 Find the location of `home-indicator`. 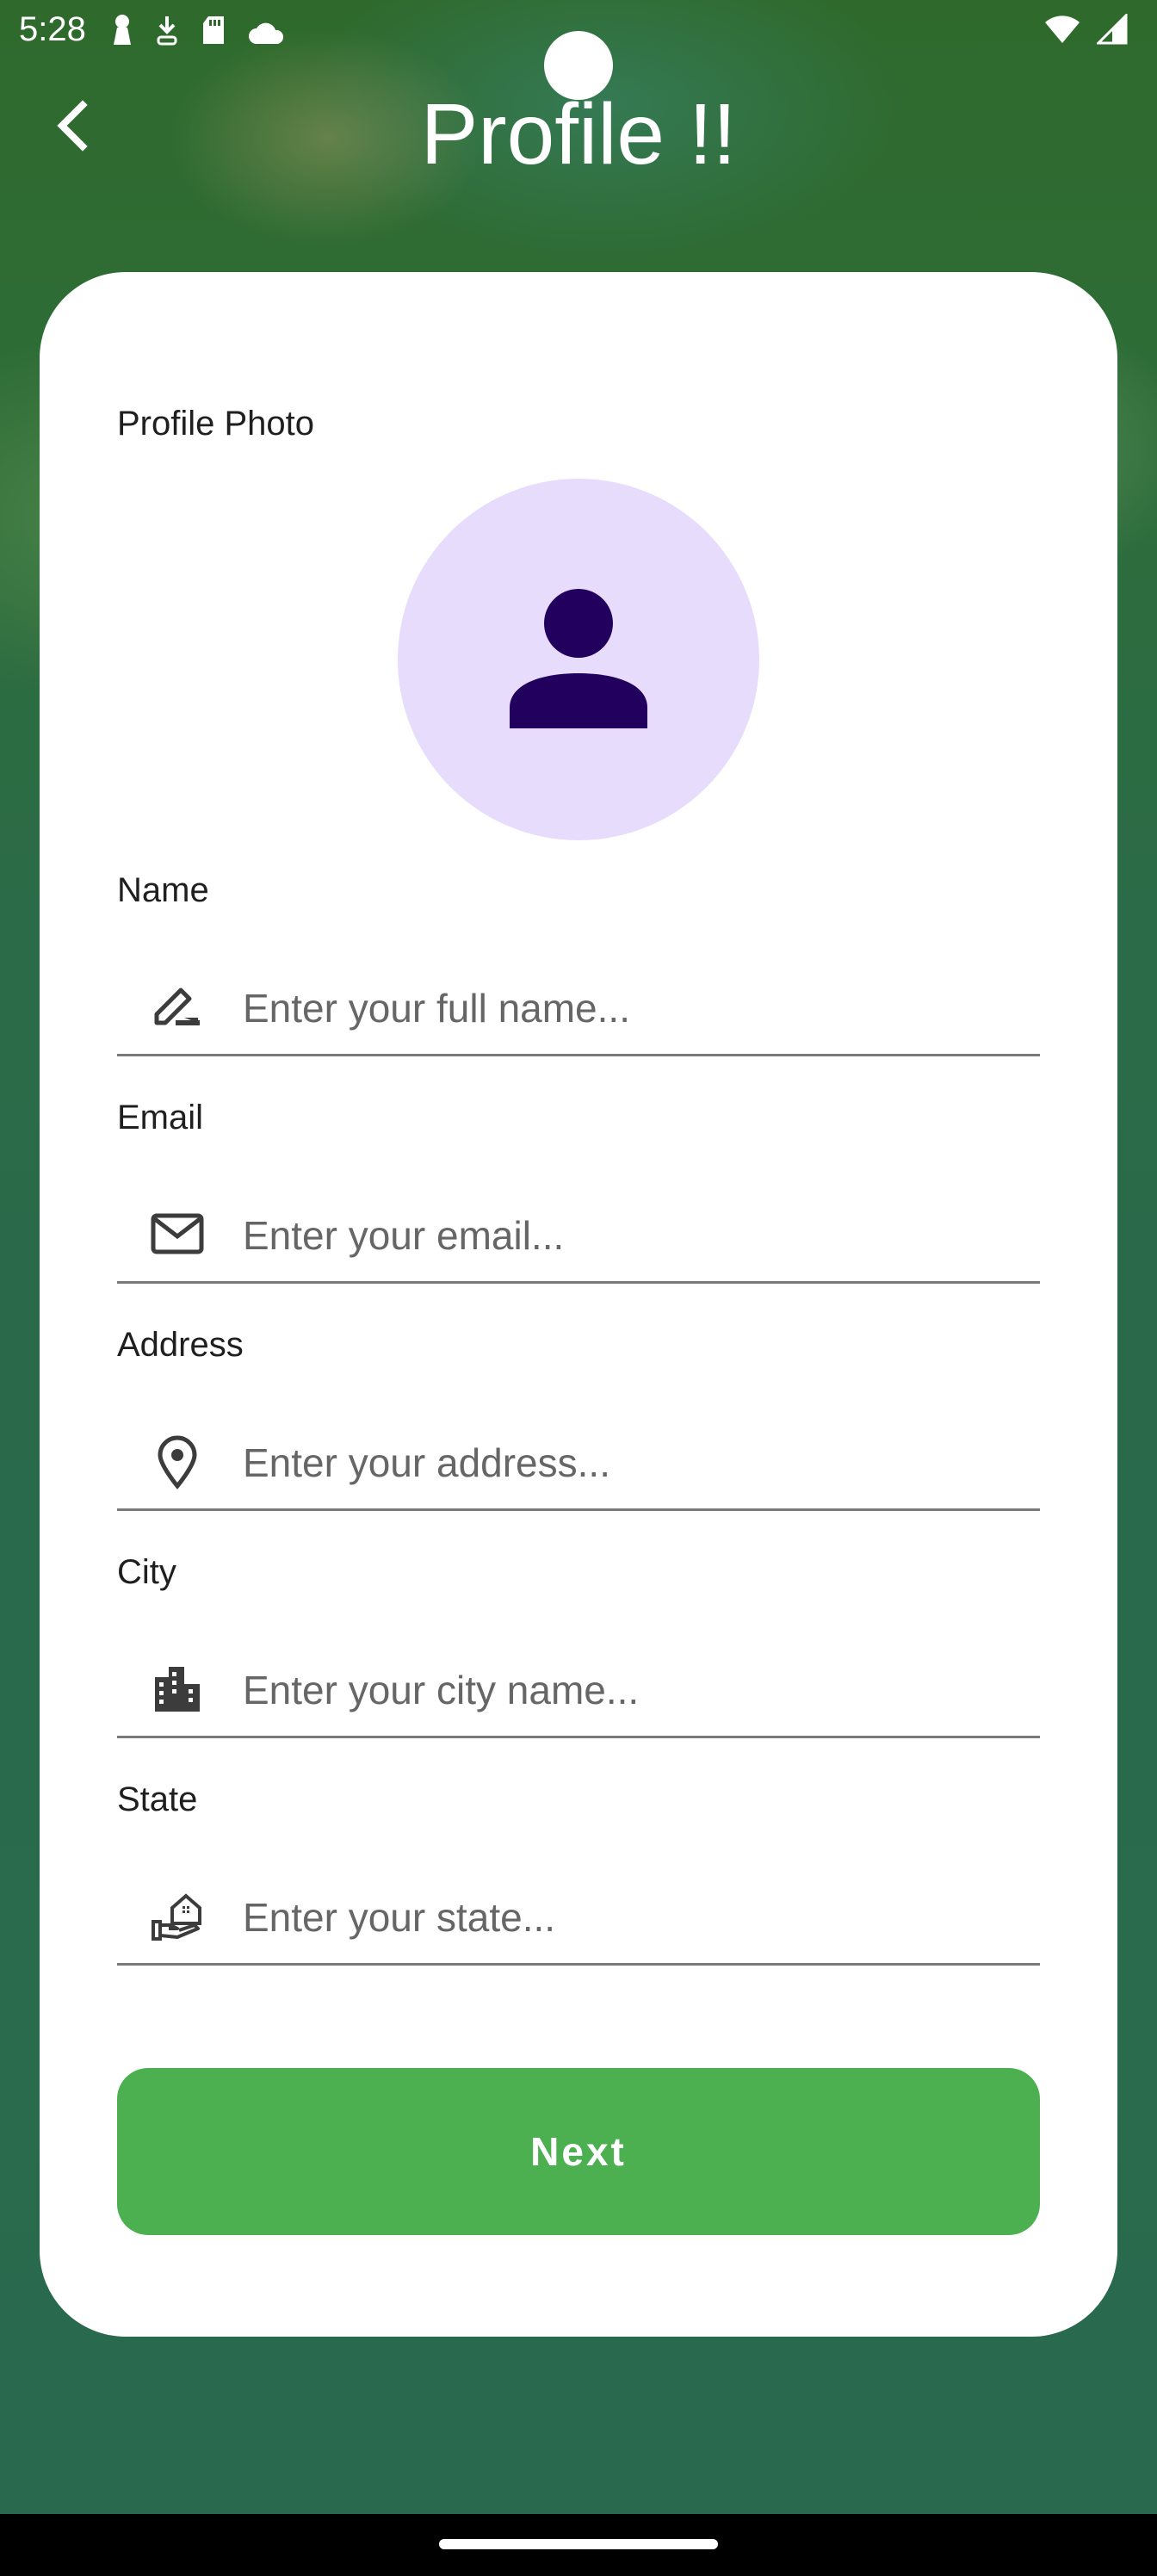

home-indicator is located at coordinates (579, 2544).